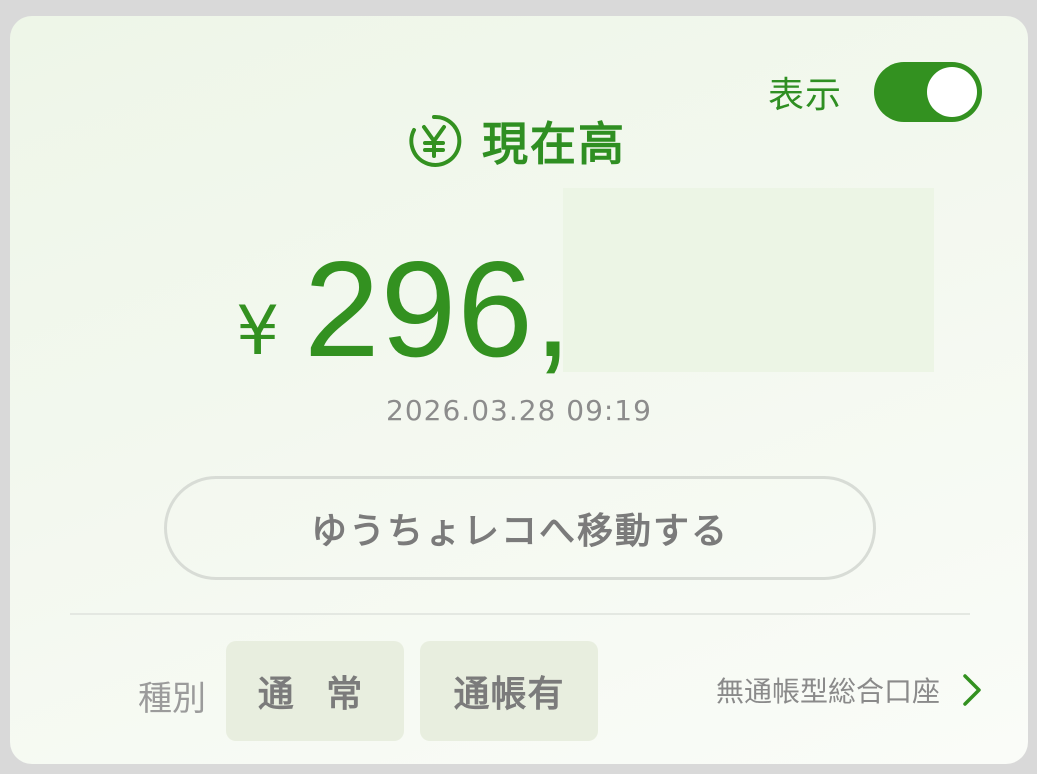  I want to click on display-toggle-row: 表示, so click(875, 92).